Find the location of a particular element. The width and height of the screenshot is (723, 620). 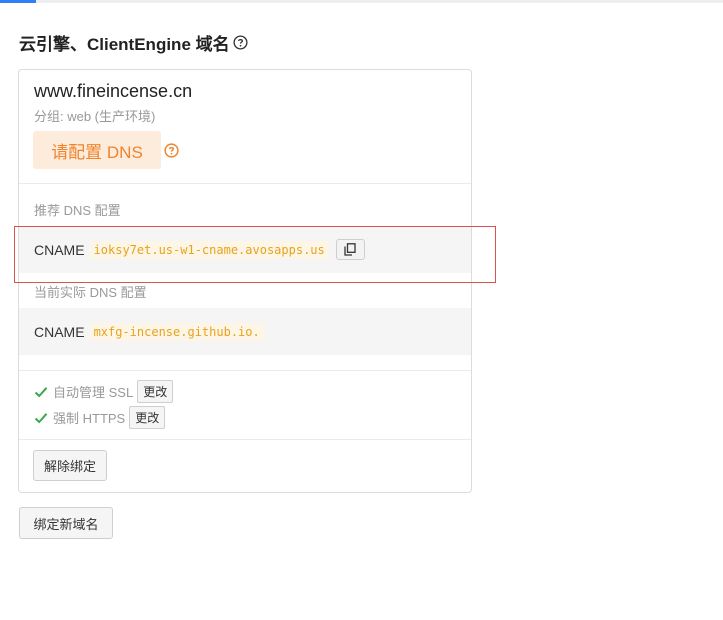

https-change-button: 更改 is located at coordinates (147, 417).